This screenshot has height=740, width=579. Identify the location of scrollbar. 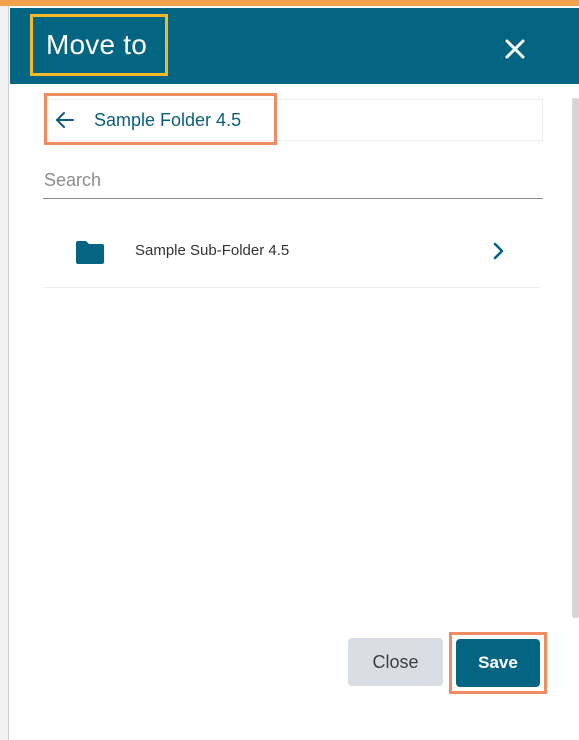
(575, 358).